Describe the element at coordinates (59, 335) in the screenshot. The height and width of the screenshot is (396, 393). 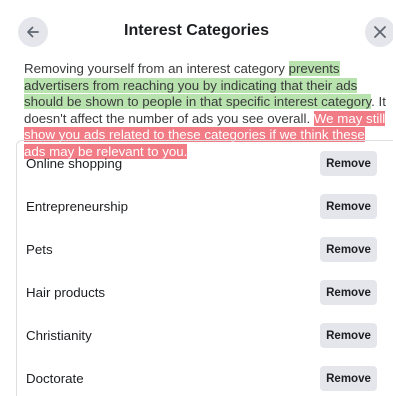
I see `category-label: Christianity` at that location.